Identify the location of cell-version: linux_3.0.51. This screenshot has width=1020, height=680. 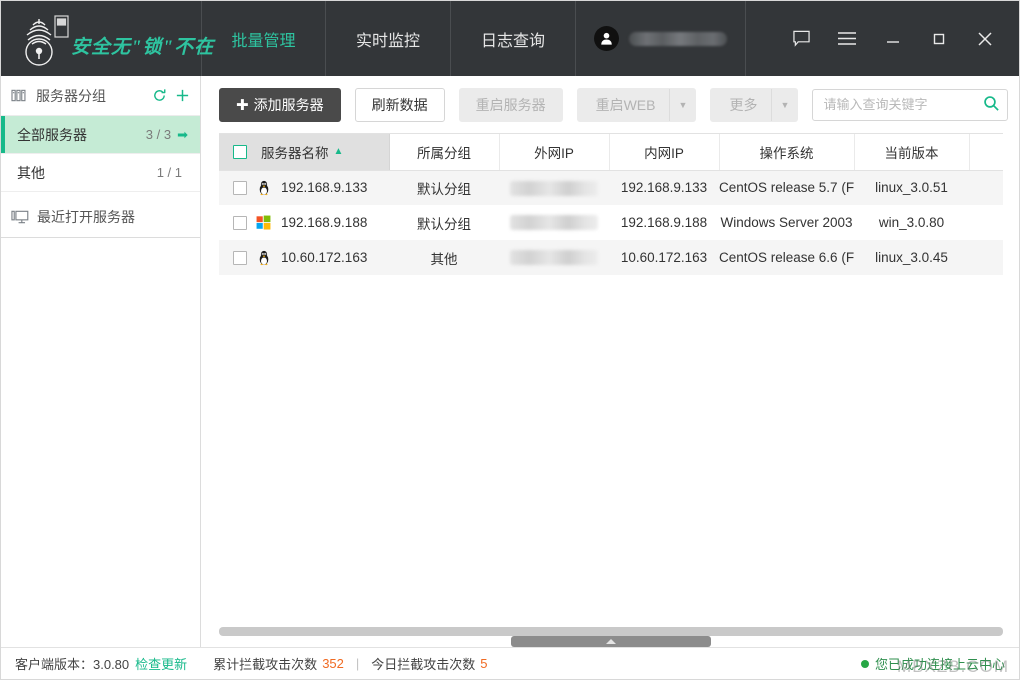
(911, 187).